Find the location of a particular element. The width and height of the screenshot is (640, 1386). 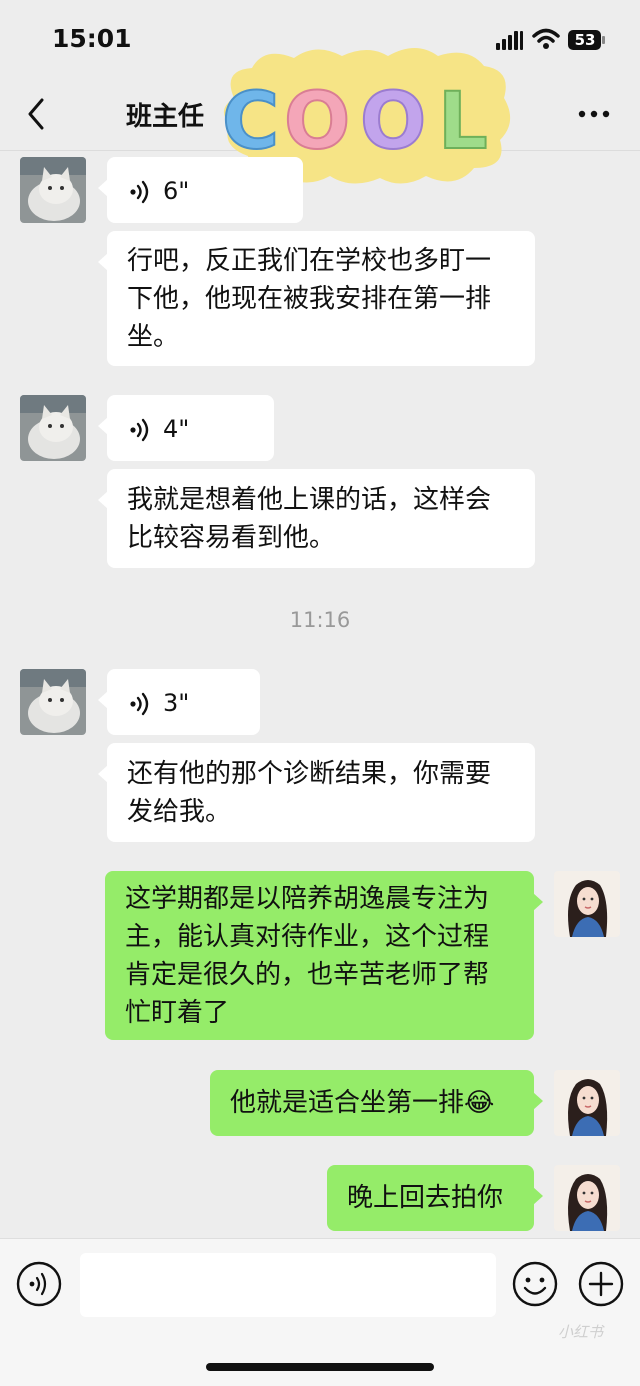

voice-message: 6" is located at coordinates (200, 190).